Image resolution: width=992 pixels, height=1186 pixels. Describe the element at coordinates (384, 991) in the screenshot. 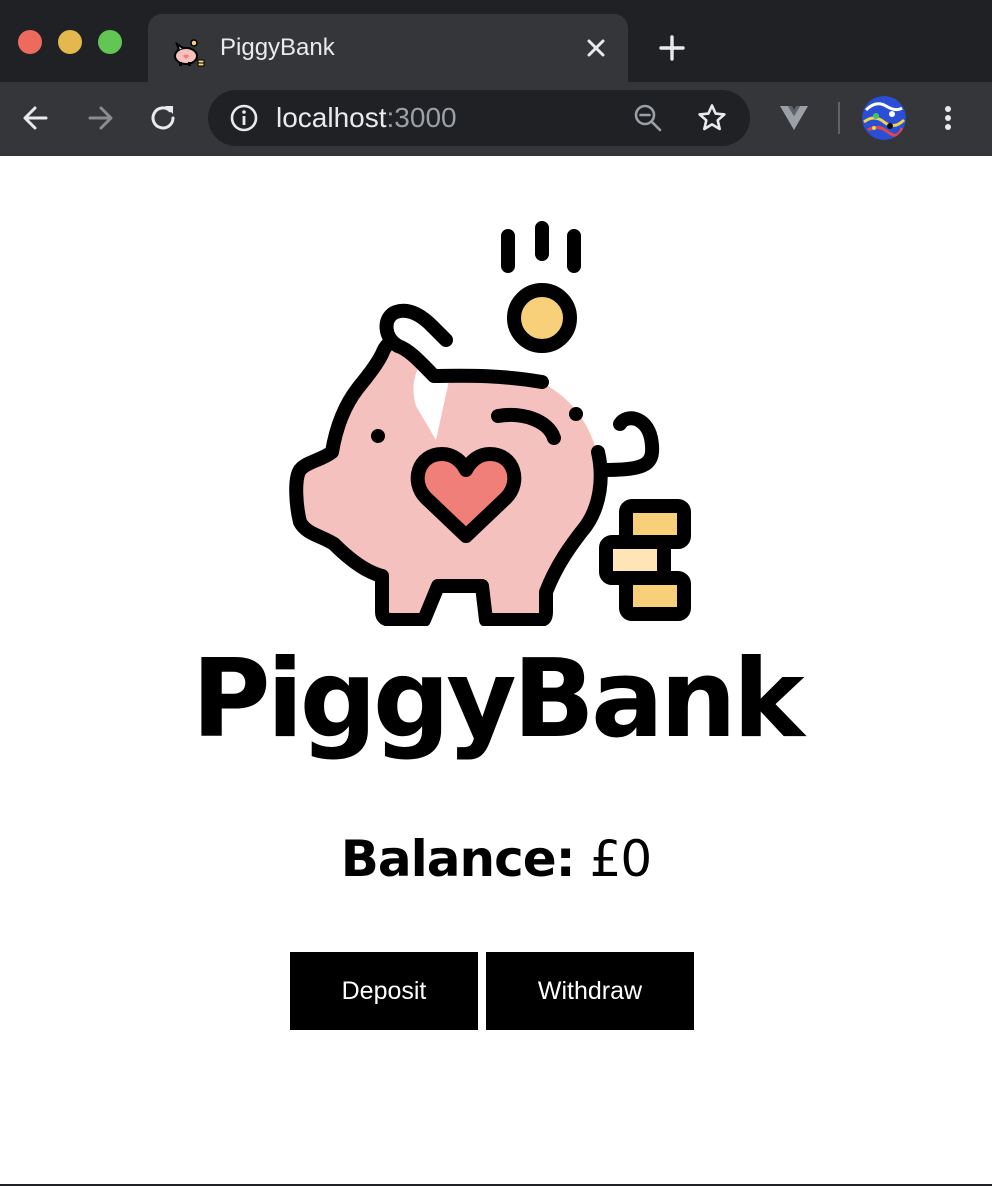

I see `deposit-button: Deposit` at that location.